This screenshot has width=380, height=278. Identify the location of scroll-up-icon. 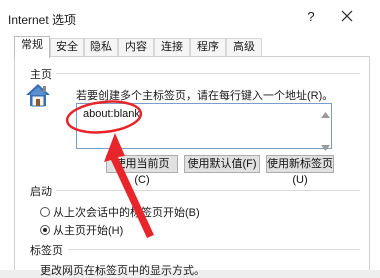
(325, 112).